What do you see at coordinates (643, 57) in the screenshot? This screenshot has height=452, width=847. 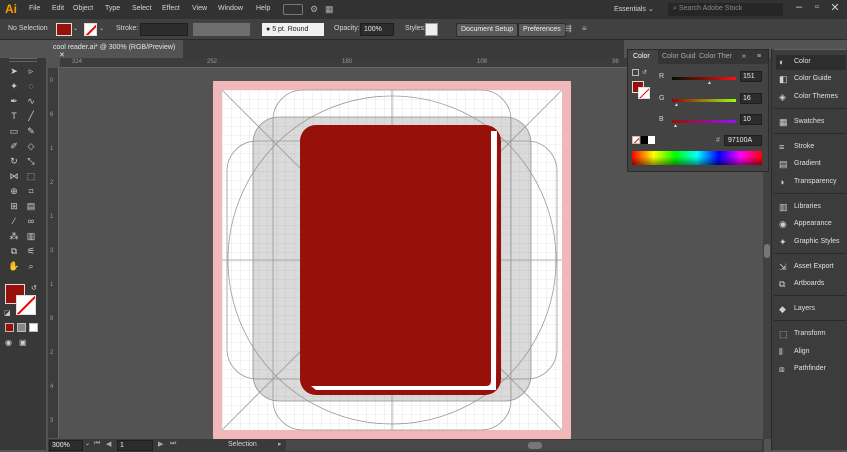 I see `tab-color: Color` at bounding box center [643, 57].